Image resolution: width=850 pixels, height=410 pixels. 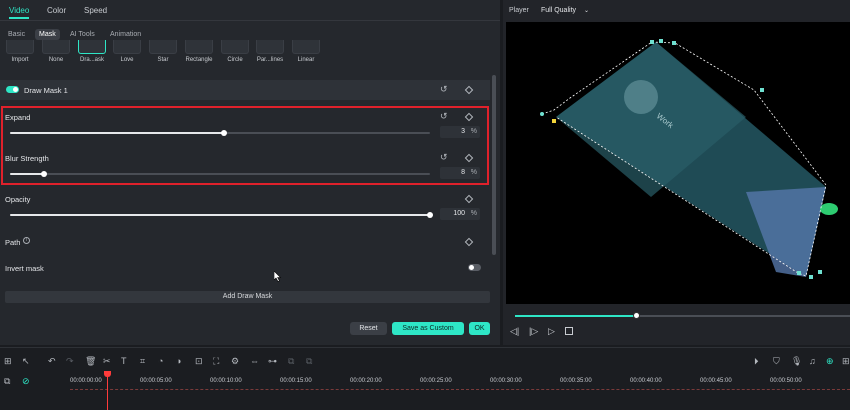 What do you see at coordinates (26, 361) in the screenshot?
I see `select-tool-icon: ↖` at bounding box center [26, 361].